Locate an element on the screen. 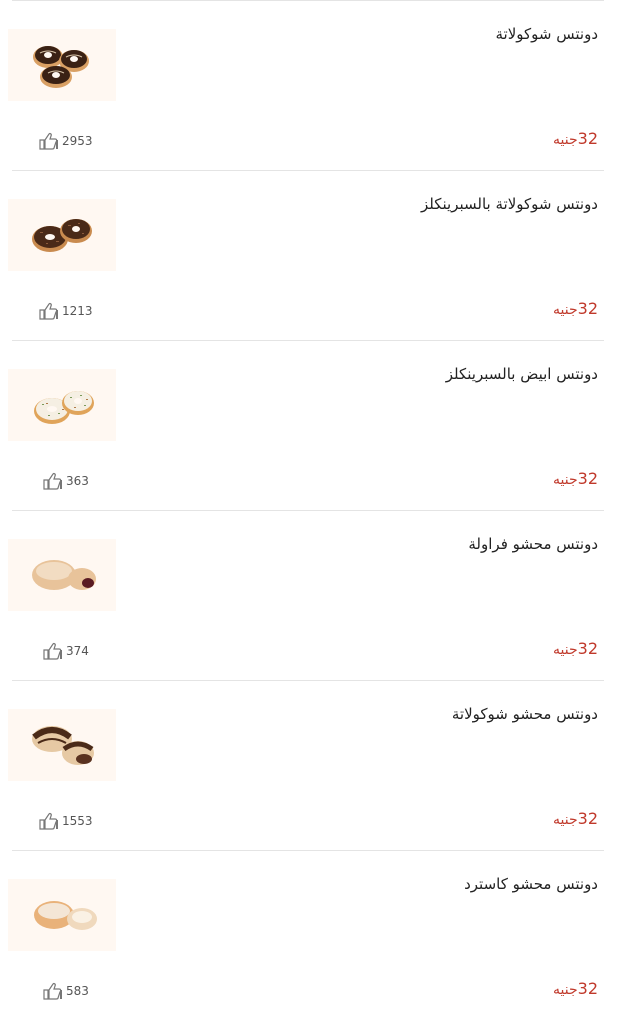 This screenshot has height=1020, width=620. like-counter: 2953 is located at coordinates (65, 141).